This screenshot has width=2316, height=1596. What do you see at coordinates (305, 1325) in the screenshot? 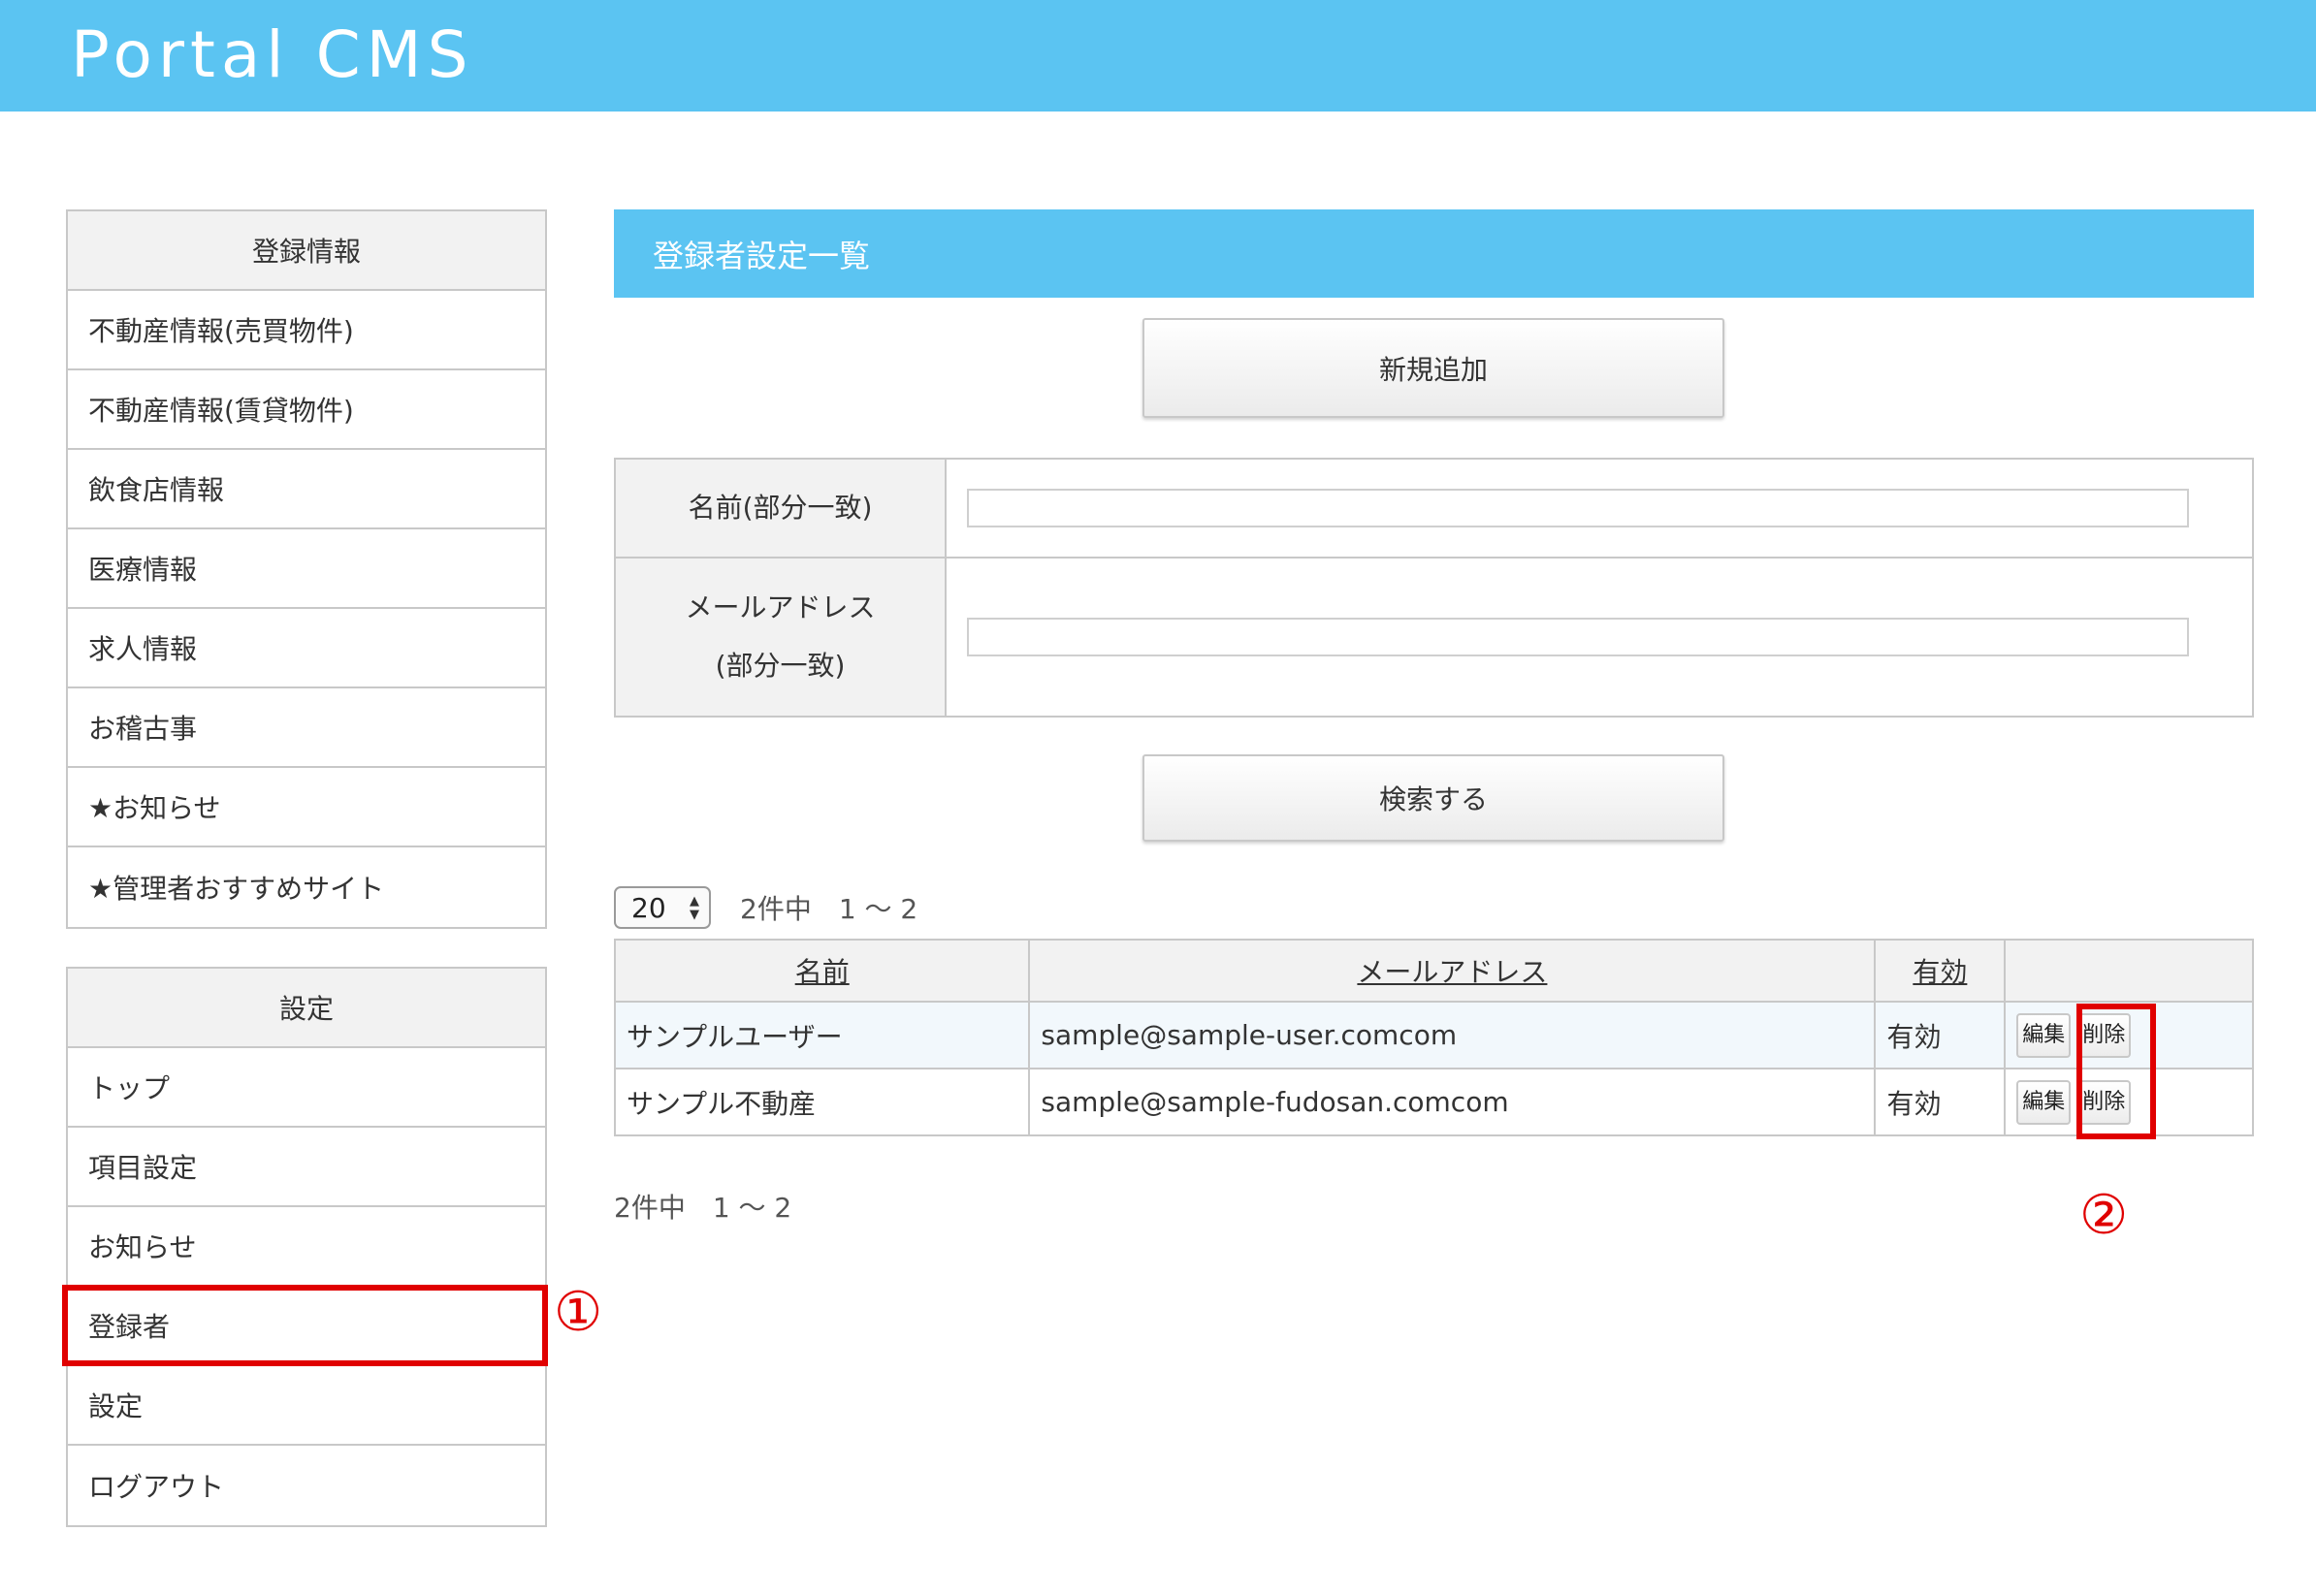
I see `highlight-box-registrants` at bounding box center [305, 1325].